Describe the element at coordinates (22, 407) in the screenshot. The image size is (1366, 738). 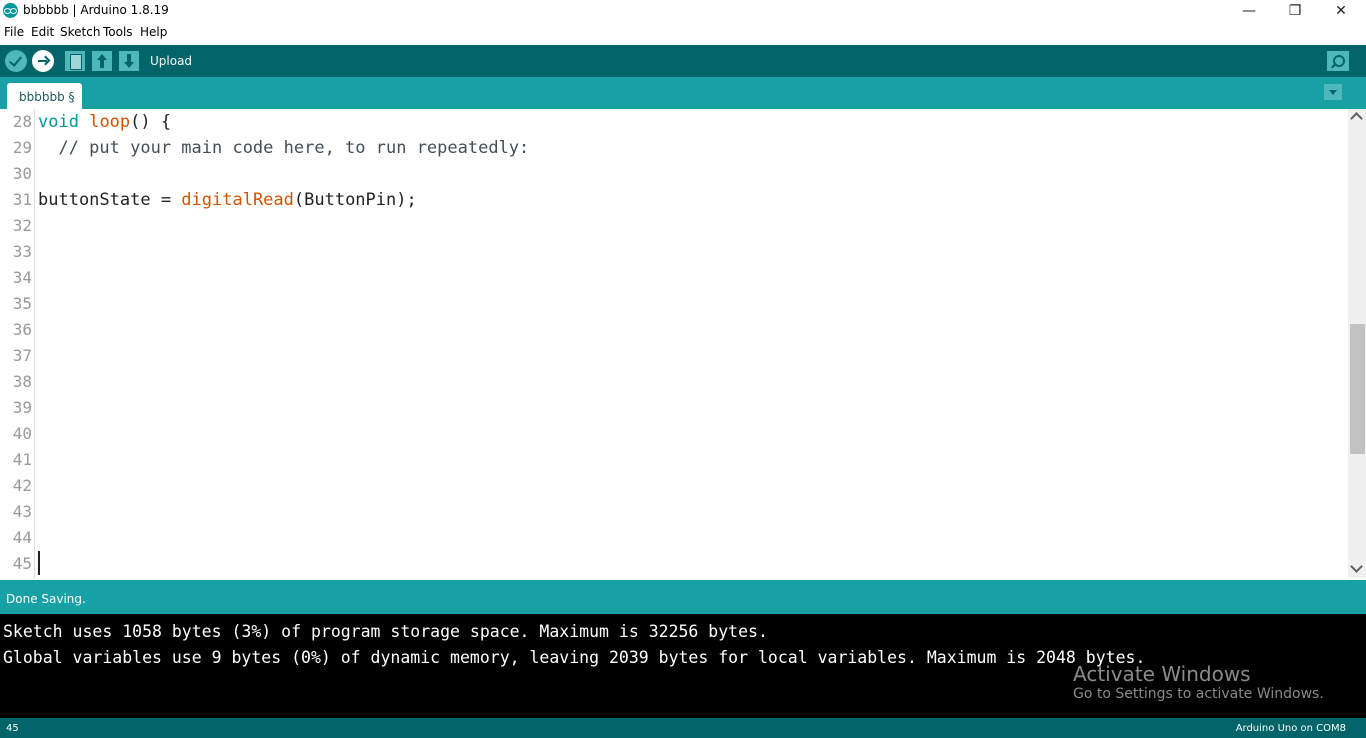
I see `line-number: 39` at that location.